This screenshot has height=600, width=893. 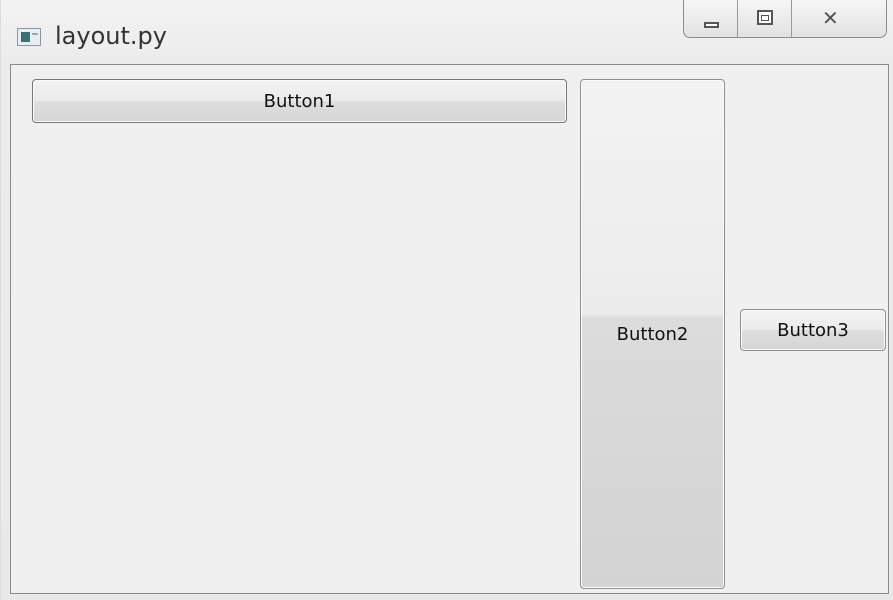 I want to click on button3: Button3, so click(x=813, y=330).